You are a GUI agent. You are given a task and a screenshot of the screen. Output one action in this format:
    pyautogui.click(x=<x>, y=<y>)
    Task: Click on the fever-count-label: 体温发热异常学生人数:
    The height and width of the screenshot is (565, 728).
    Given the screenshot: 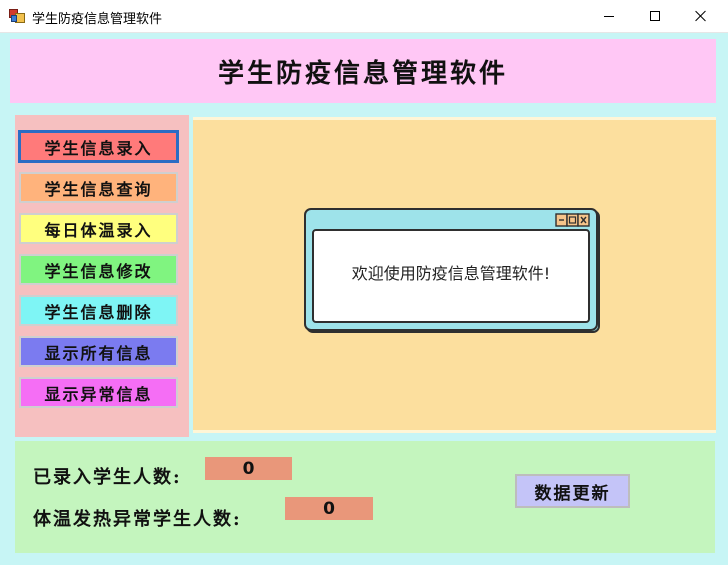 What is the action you would take?
    pyautogui.click(x=137, y=519)
    